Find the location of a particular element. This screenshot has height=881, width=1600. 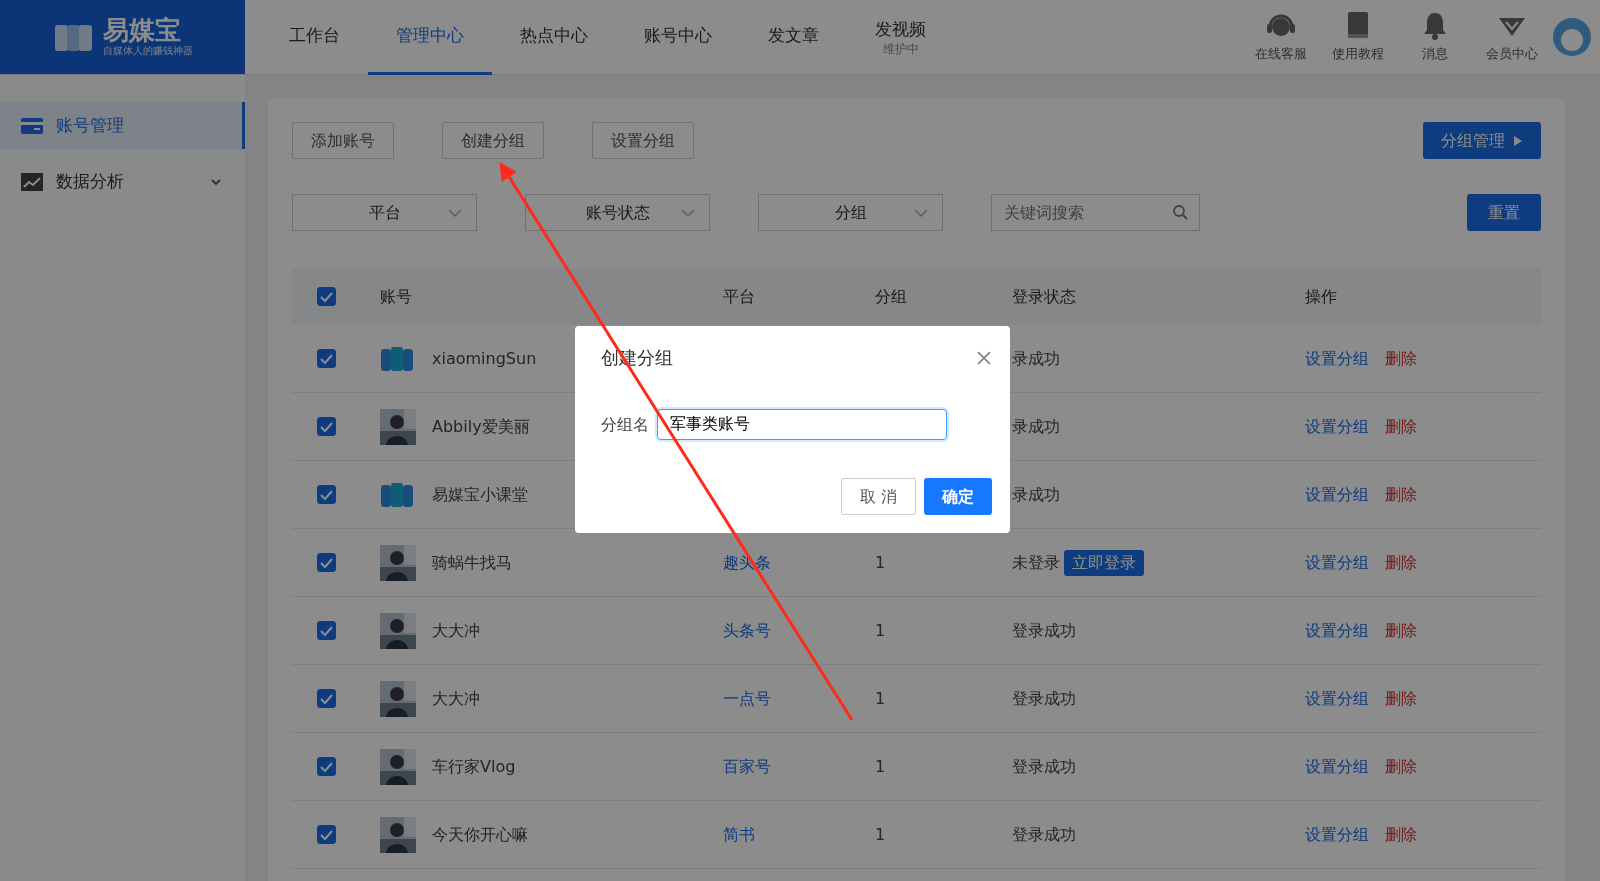

login-status: 未登录 is located at coordinates (1036, 562).